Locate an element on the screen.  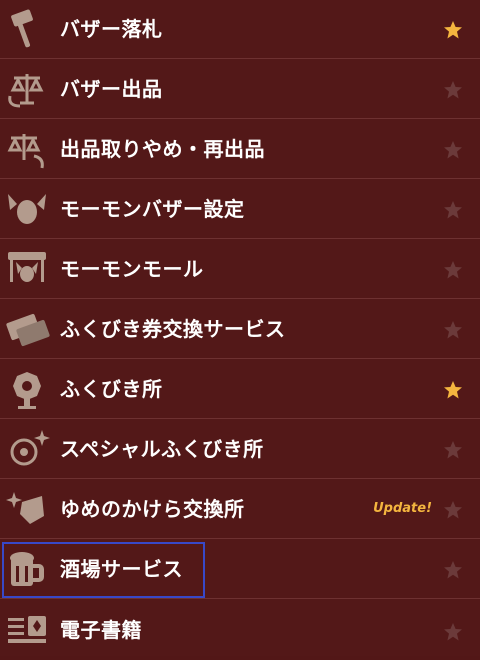
menu-item-cancel-relist: 出品取りやめ・再出品 is located at coordinates (240, 149).